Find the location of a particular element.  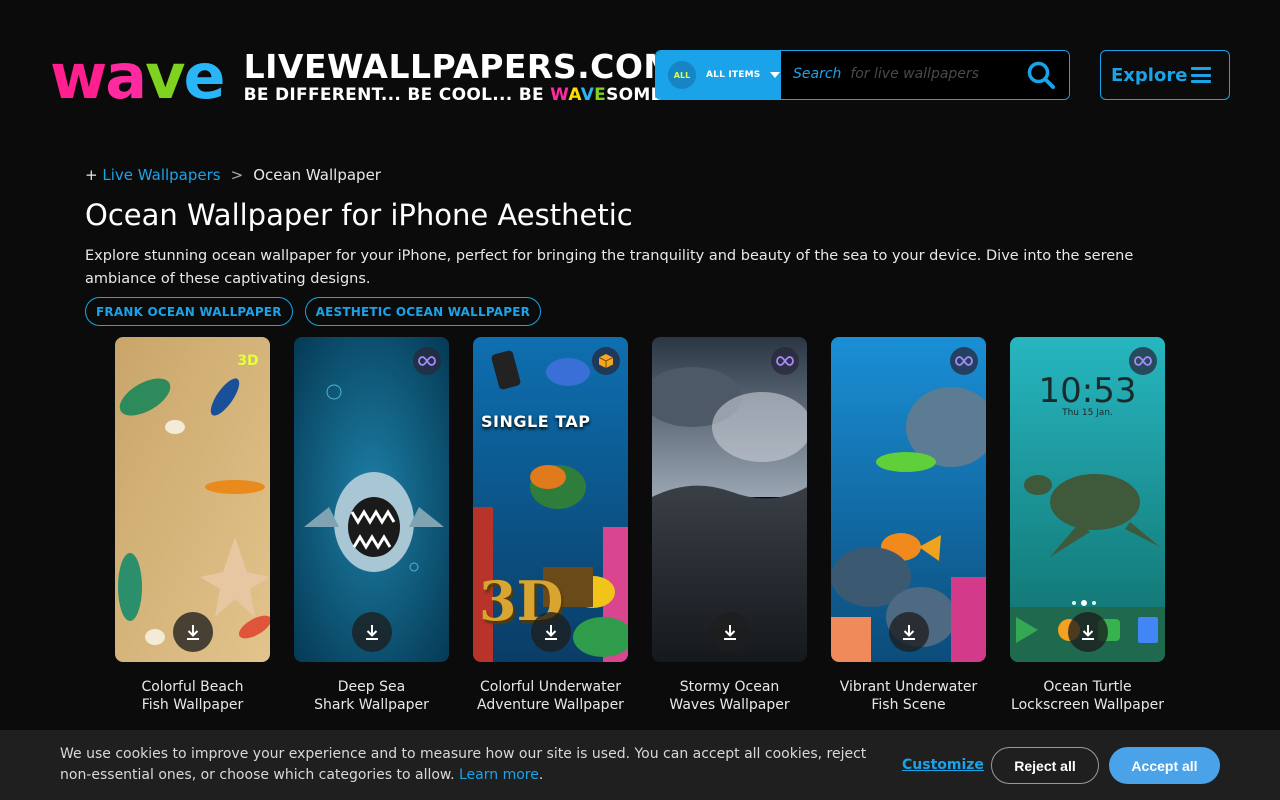

wallpaper-card: Deep Sea Shark Wallpaper is located at coordinates (371, 525).